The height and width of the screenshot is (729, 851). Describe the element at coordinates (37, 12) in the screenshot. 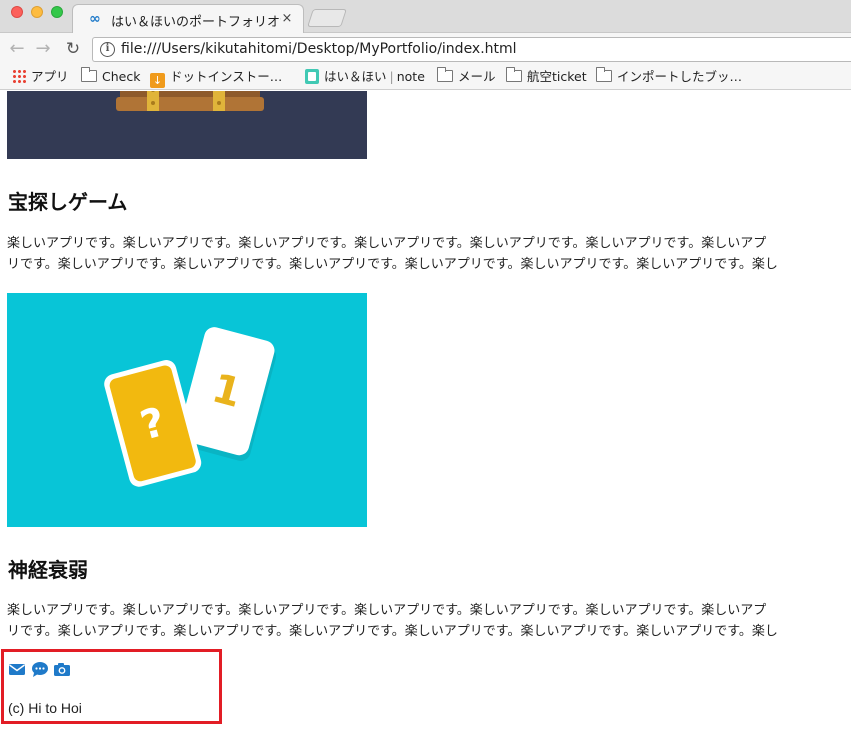

I see `minimize-window-button` at that location.